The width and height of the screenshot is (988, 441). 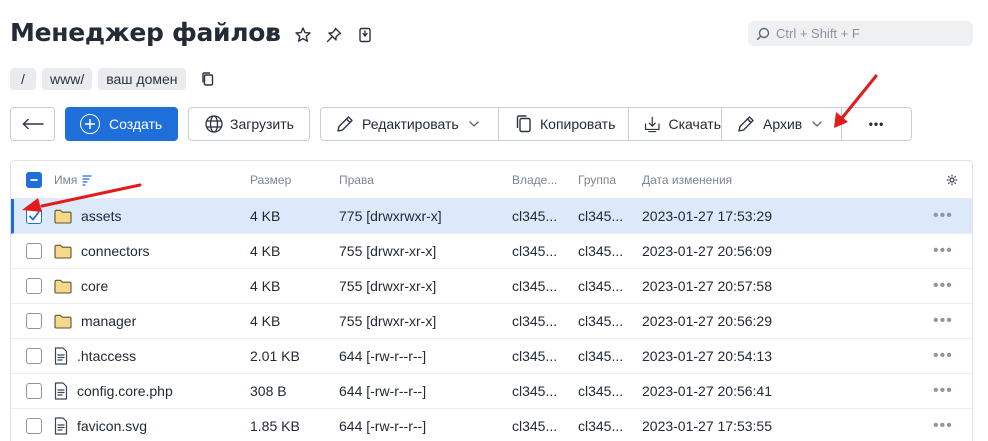 I want to click on file-name-cell: core, so click(x=81, y=286).